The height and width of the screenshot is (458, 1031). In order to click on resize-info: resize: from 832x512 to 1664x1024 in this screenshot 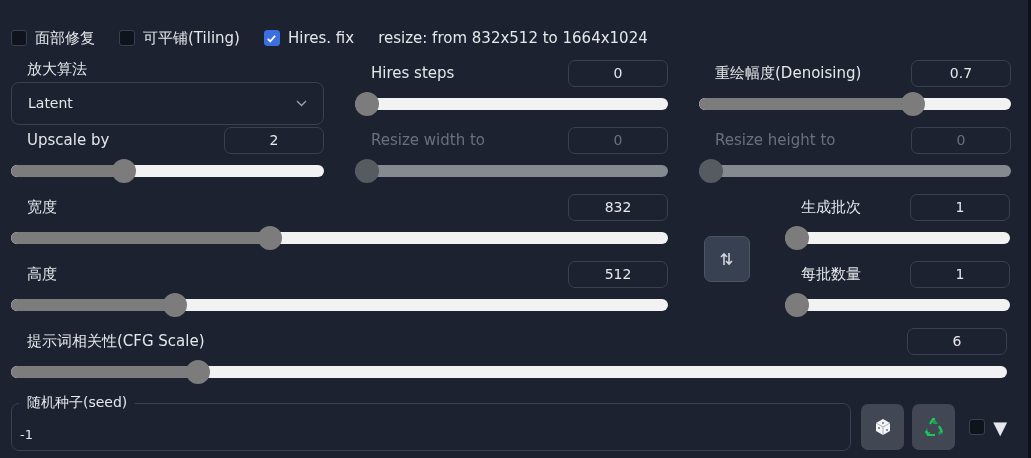, I will do `click(513, 38)`.